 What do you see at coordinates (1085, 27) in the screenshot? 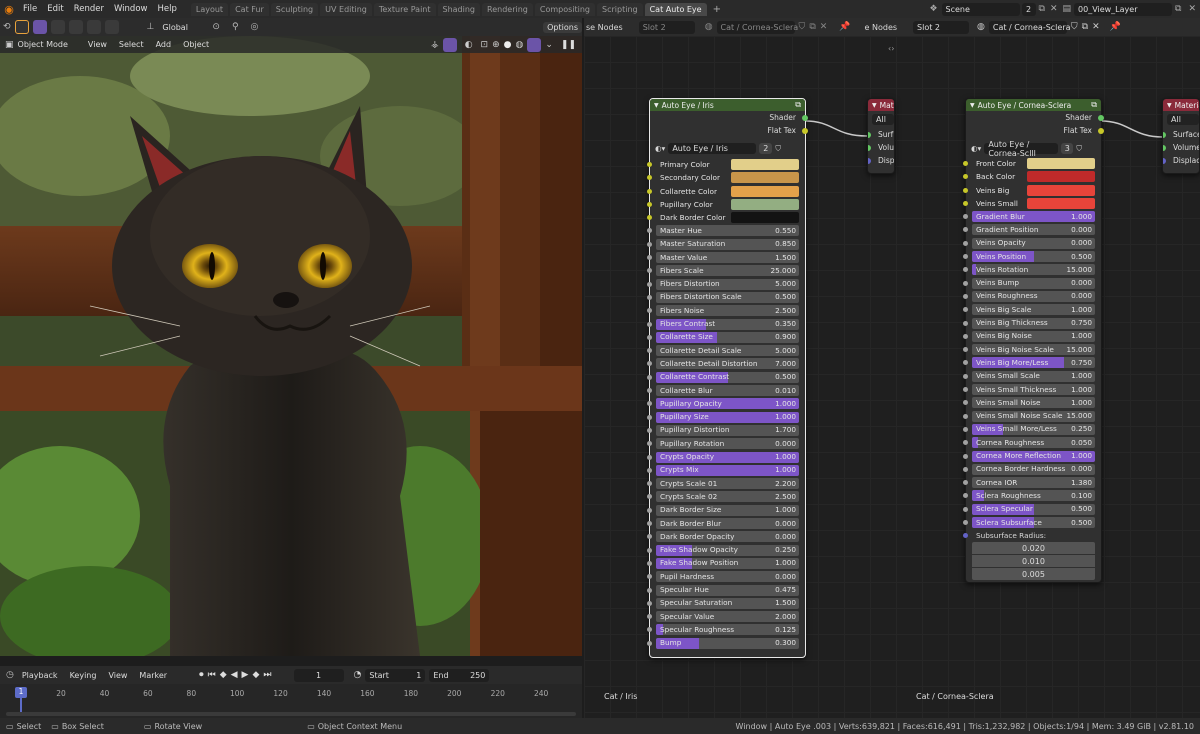
I see `right-material-copy-icon: ⧉` at bounding box center [1085, 27].